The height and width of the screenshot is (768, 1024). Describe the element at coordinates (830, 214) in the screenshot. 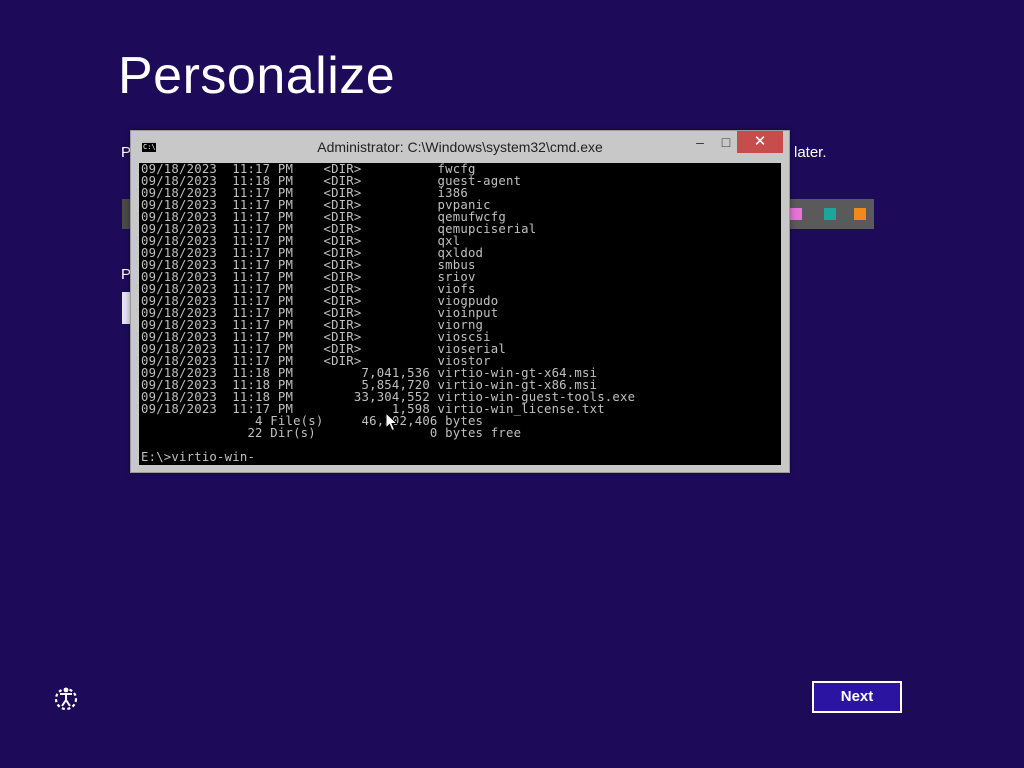

I see `color-swatch-teal` at that location.